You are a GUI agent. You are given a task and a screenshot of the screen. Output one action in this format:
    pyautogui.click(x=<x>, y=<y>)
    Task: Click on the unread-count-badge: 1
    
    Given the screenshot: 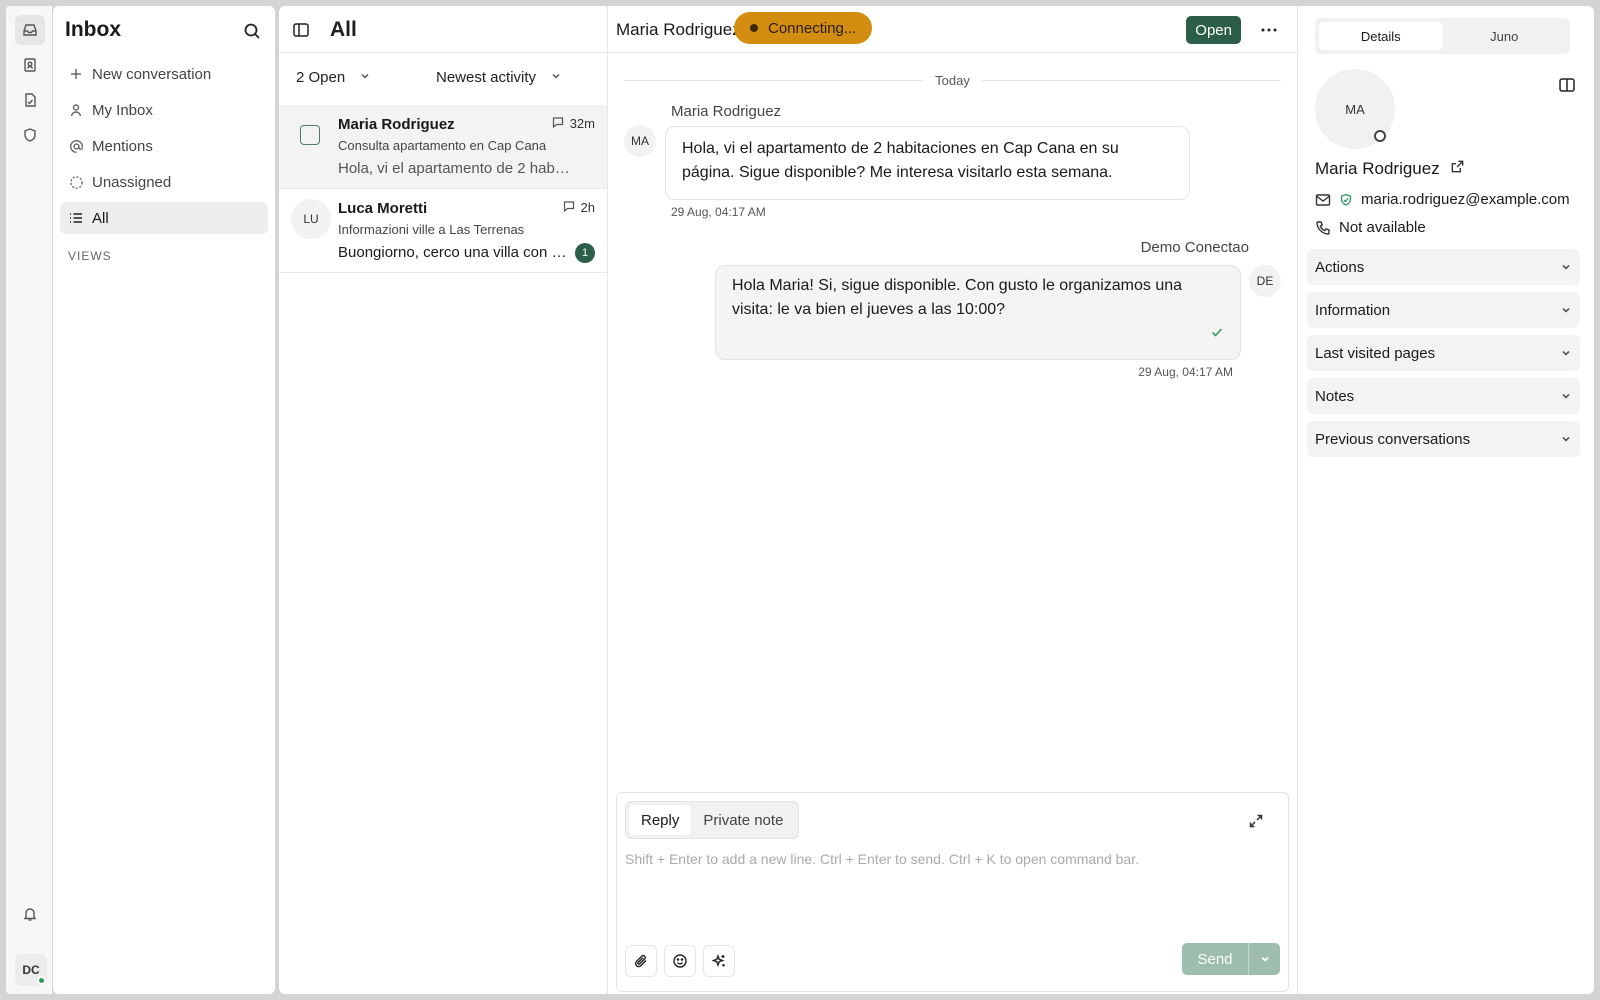 What is the action you would take?
    pyautogui.click(x=585, y=253)
    